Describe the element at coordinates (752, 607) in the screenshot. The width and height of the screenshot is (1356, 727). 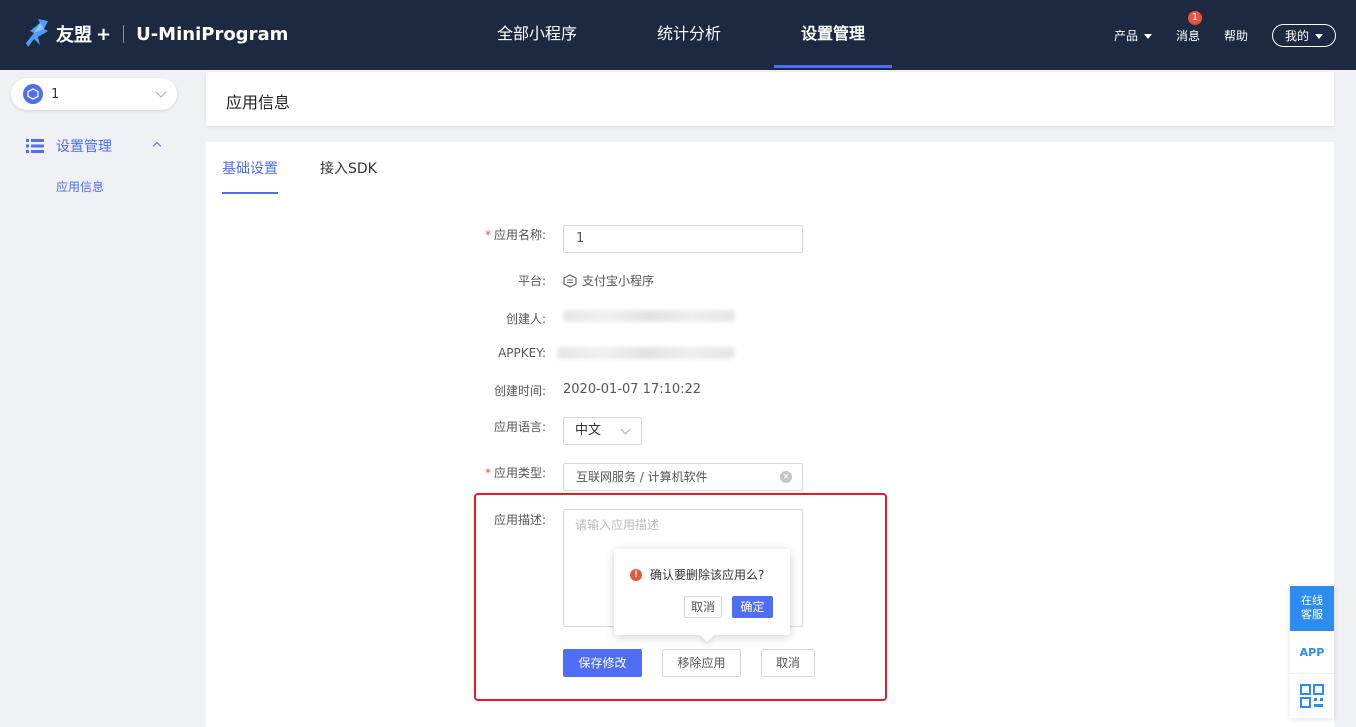
I see `popover-confirm-button: 确定` at that location.